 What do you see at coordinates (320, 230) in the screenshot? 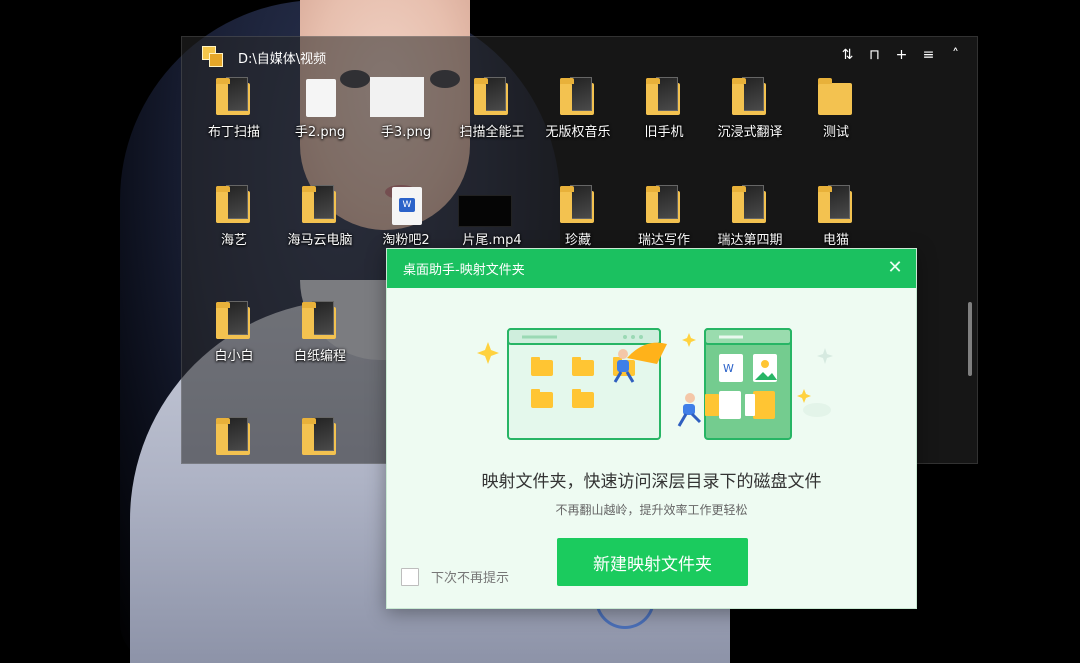
I see `fence-item: 海马云电脑` at bounding box center [320, 230].